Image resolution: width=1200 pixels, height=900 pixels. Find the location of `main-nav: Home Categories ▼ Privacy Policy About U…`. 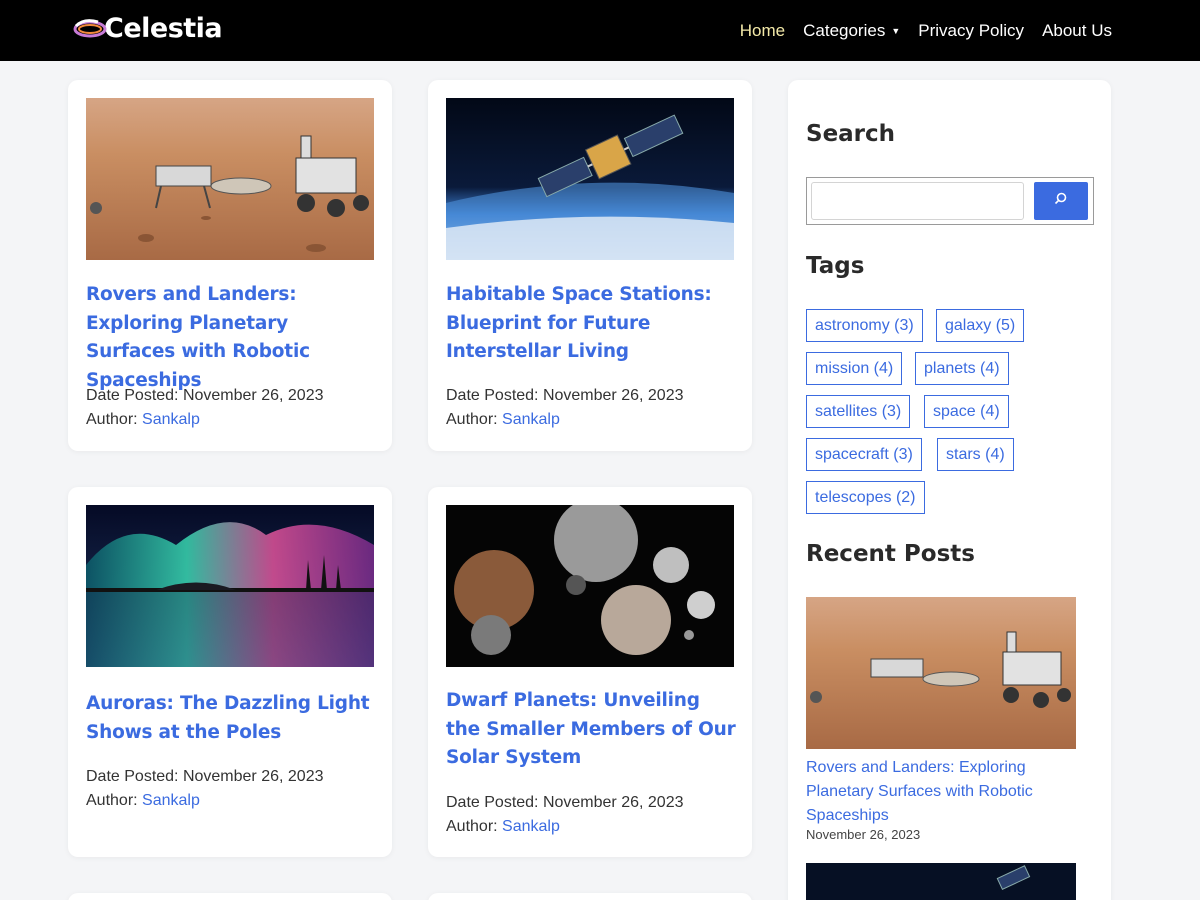

main-nav: Home Categories ▼ Privacy Policy About U… is located at coordinates (926, 30).